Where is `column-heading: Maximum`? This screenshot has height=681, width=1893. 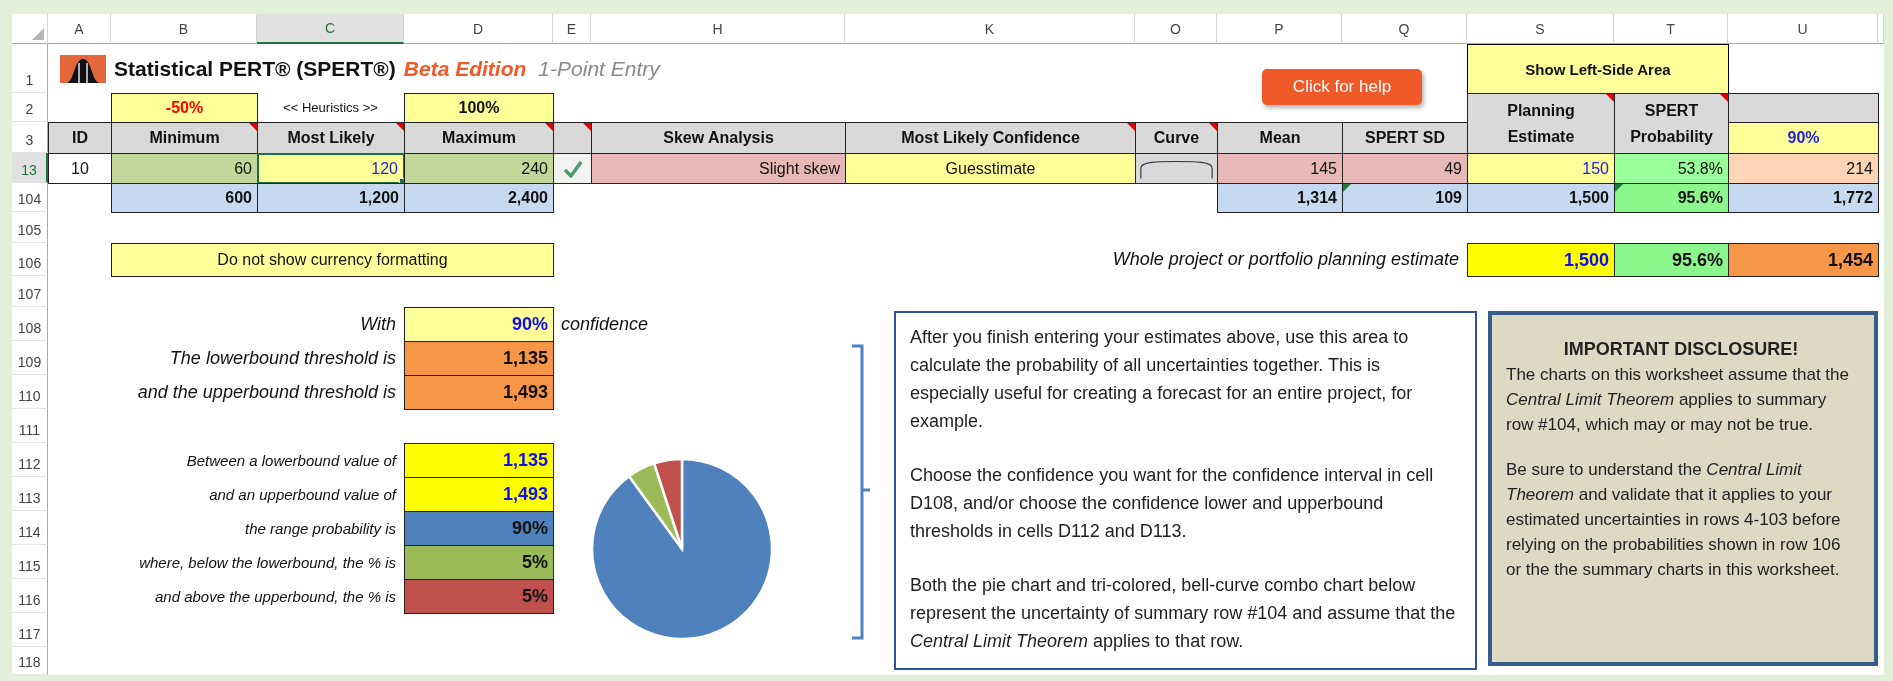 column-heading: Maximum is located at coordinates (479, 138).